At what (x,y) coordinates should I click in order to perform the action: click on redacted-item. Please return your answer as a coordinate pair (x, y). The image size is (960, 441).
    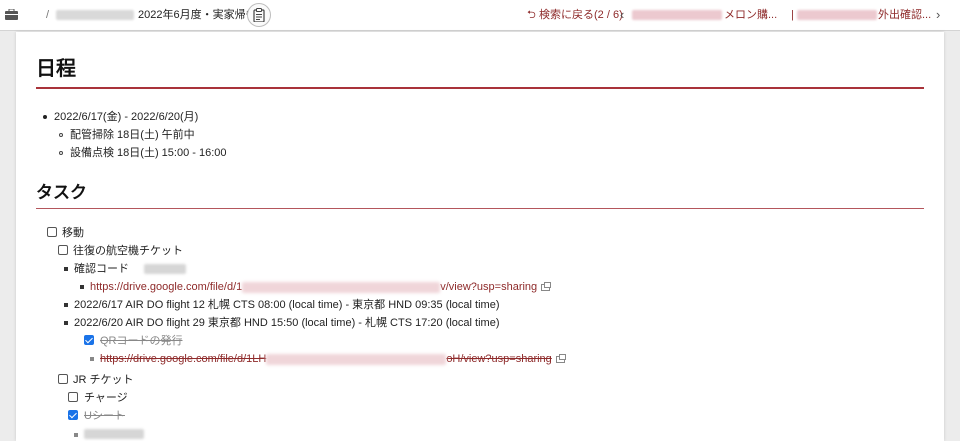
    Looking at the image, I should click on (114, 434).